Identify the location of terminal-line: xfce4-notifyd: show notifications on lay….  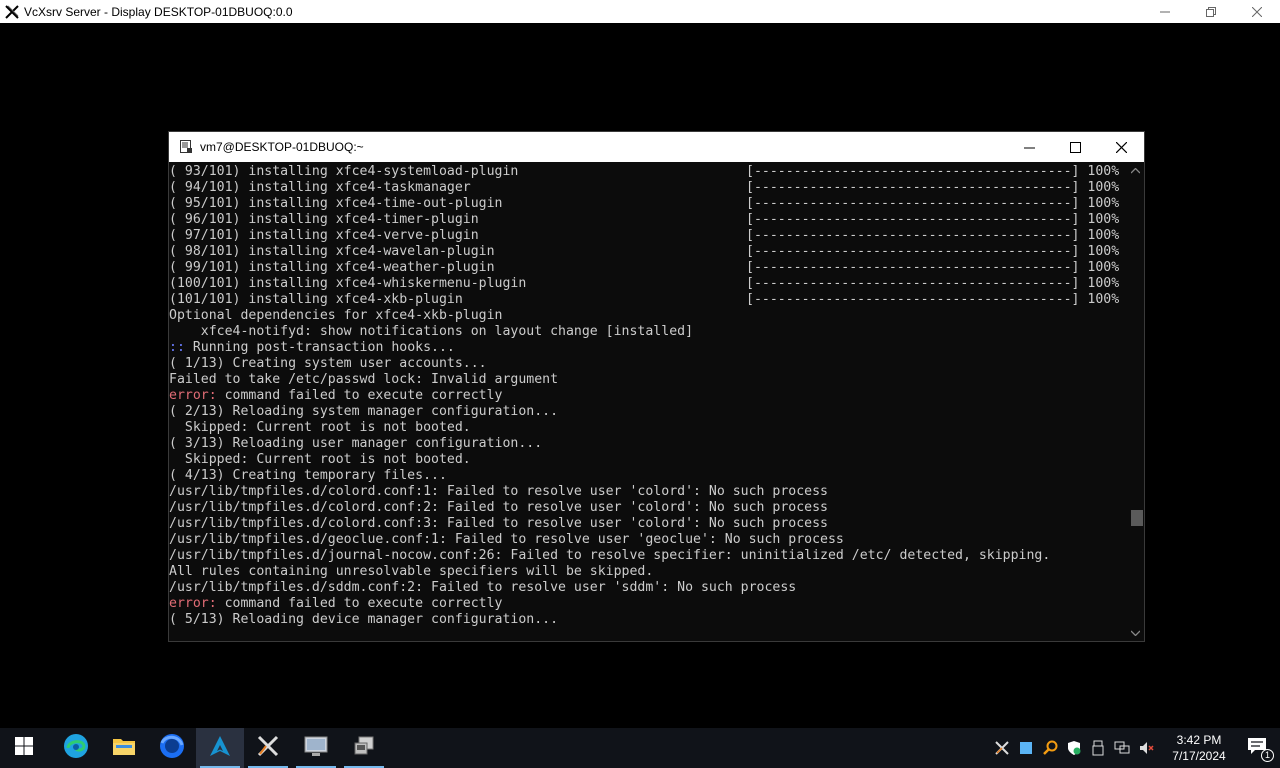
(648, 332).